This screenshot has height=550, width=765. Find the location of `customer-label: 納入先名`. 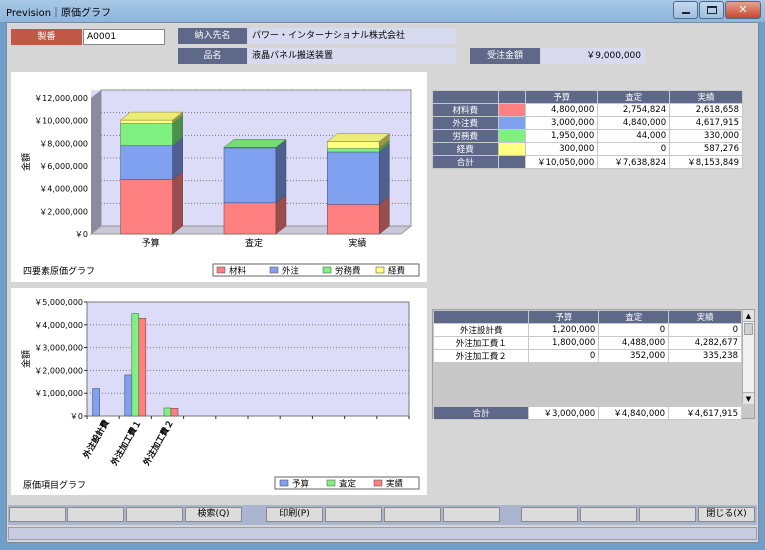

customer-label: 納入先名 is located at coordinates (212, 36).